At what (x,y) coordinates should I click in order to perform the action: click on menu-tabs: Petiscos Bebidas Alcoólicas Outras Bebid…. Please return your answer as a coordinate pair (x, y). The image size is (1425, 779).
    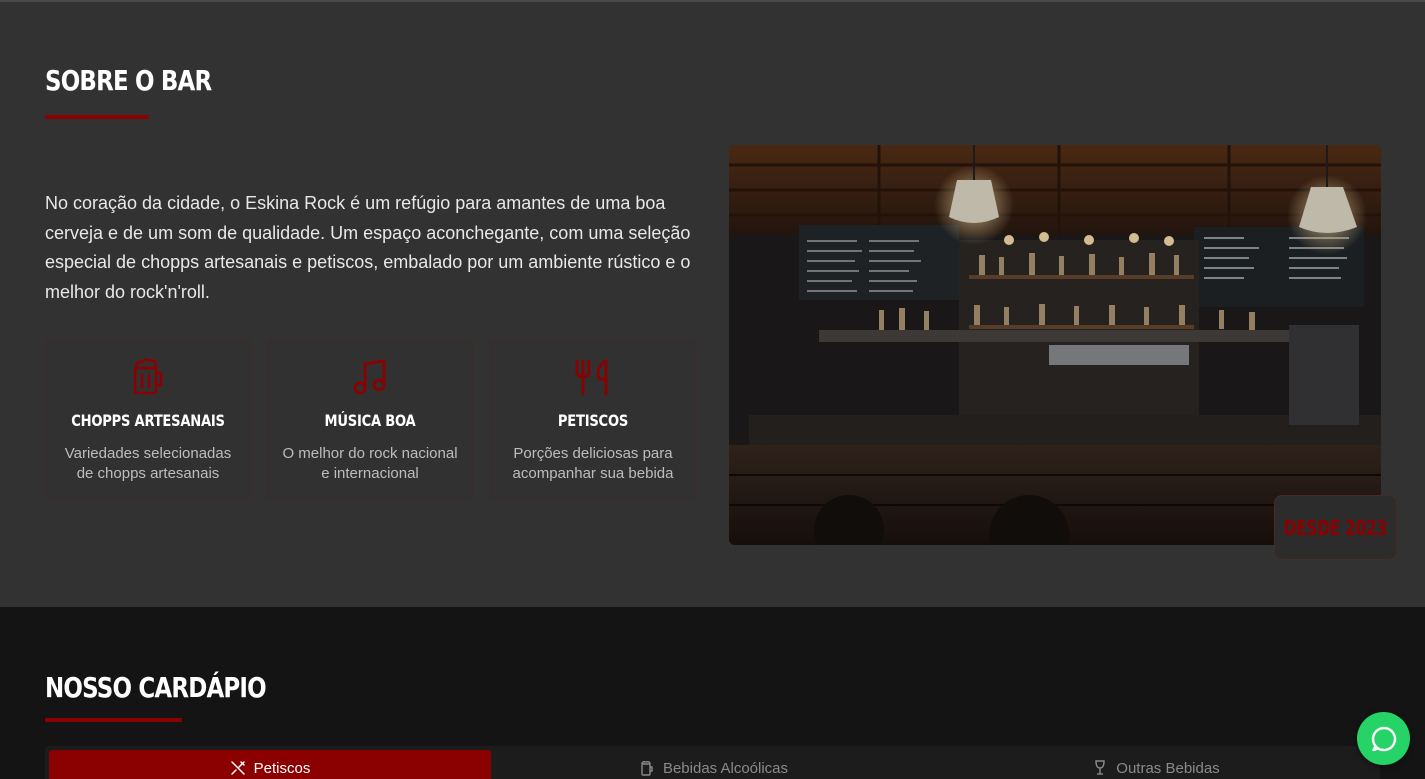
    Looking at the image, I should click on (712, 762).